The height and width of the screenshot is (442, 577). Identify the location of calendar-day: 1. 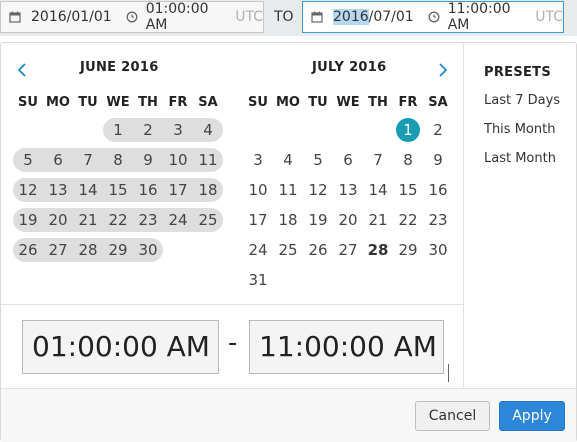
(118, 130).